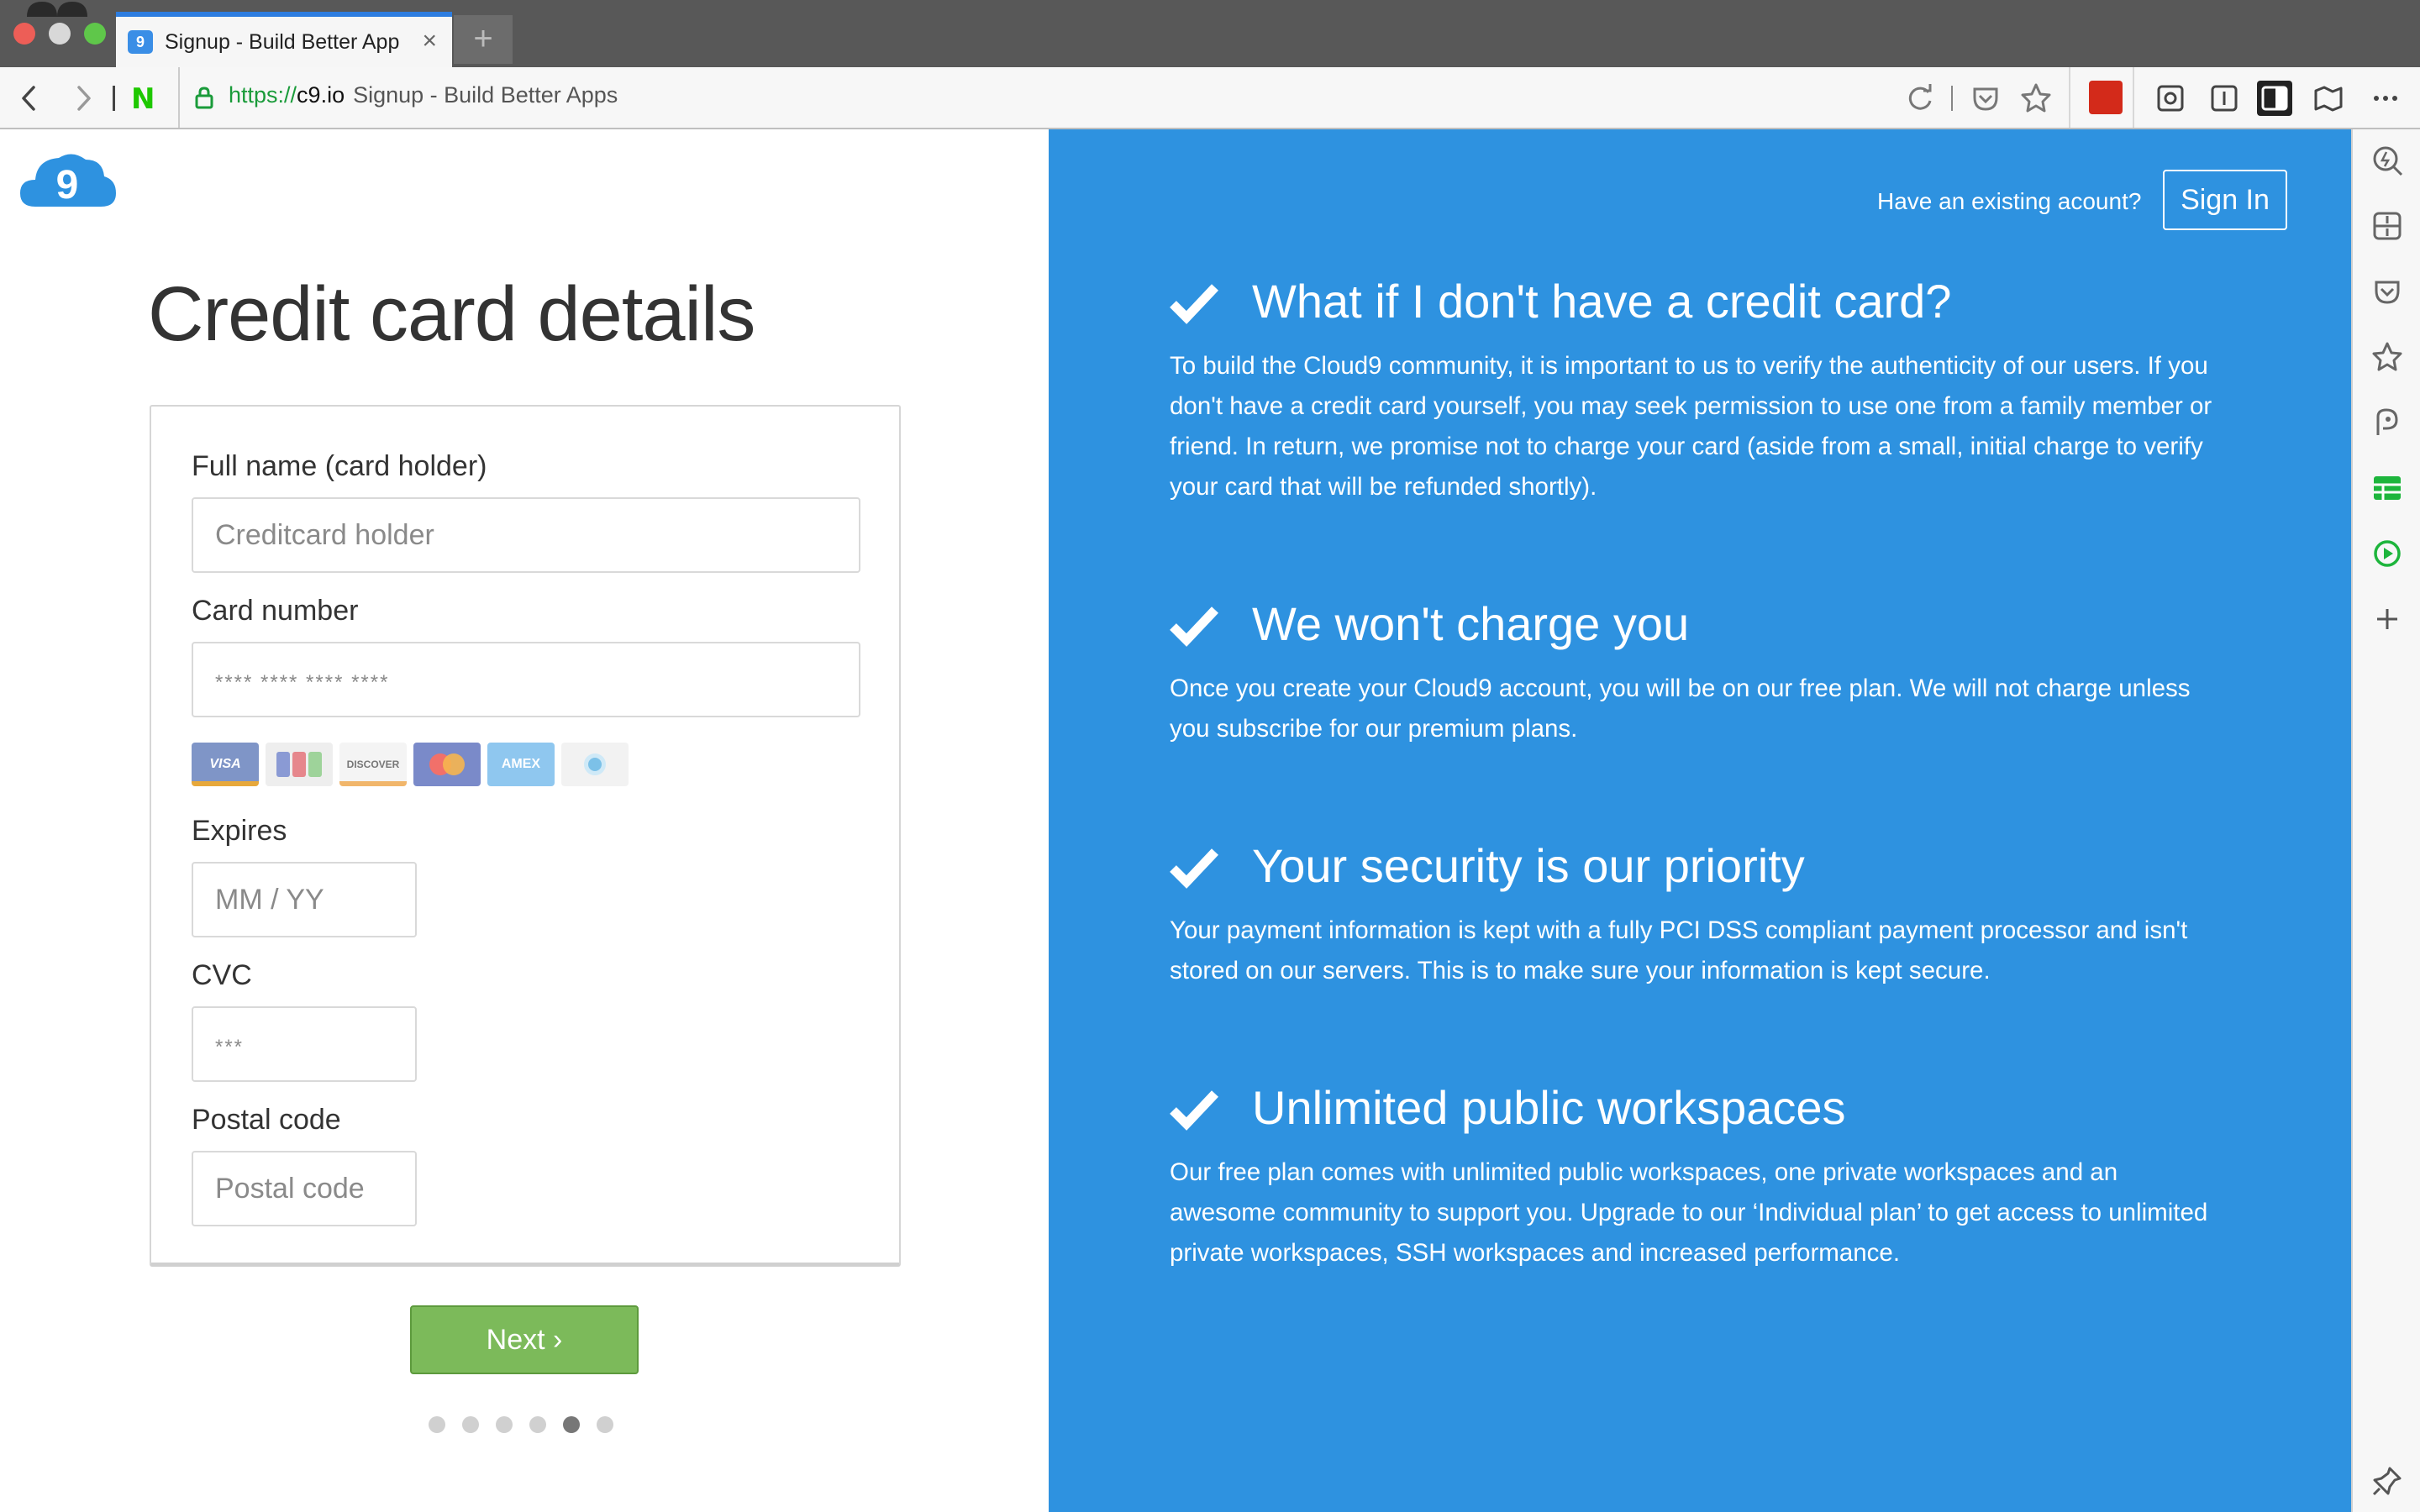 Image resolution: width=2420 pixels, height=1512 pixels. What do you see at coordinates (304, 1044) in the screenshot?
I see `cvc-input` at bounding box center [304, 1044].